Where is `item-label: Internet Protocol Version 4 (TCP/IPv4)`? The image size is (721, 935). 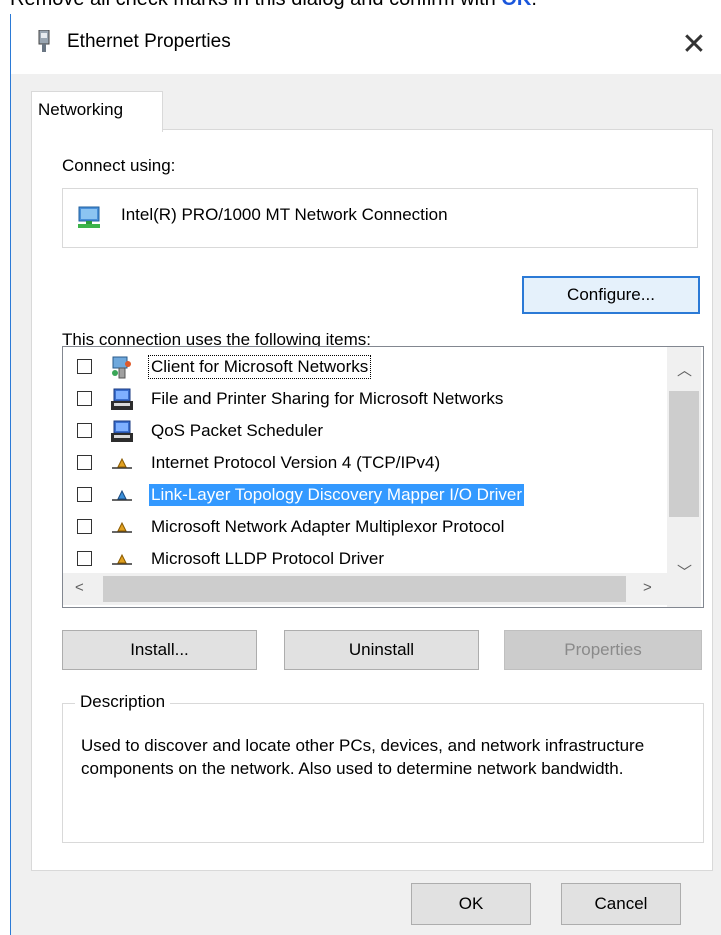 item-label: Internet Protocol Version 4 (TCP/IPv4) is located at coordinates (296, 462).